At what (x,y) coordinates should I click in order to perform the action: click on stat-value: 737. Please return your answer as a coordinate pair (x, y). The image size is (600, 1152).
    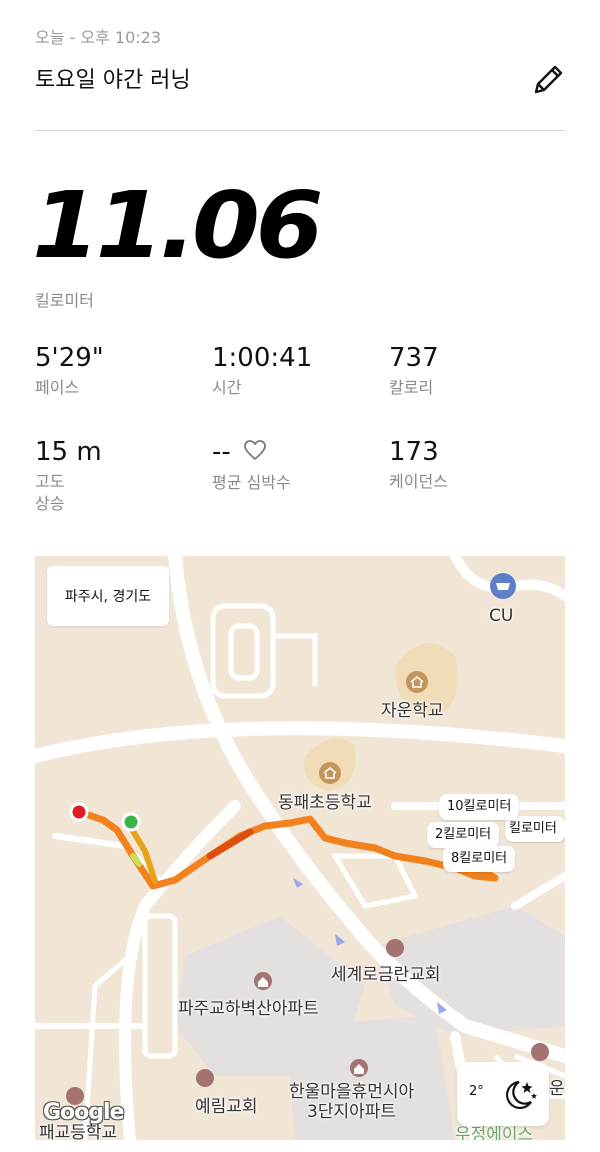
    Looking at the image, I should click on (414, 358).